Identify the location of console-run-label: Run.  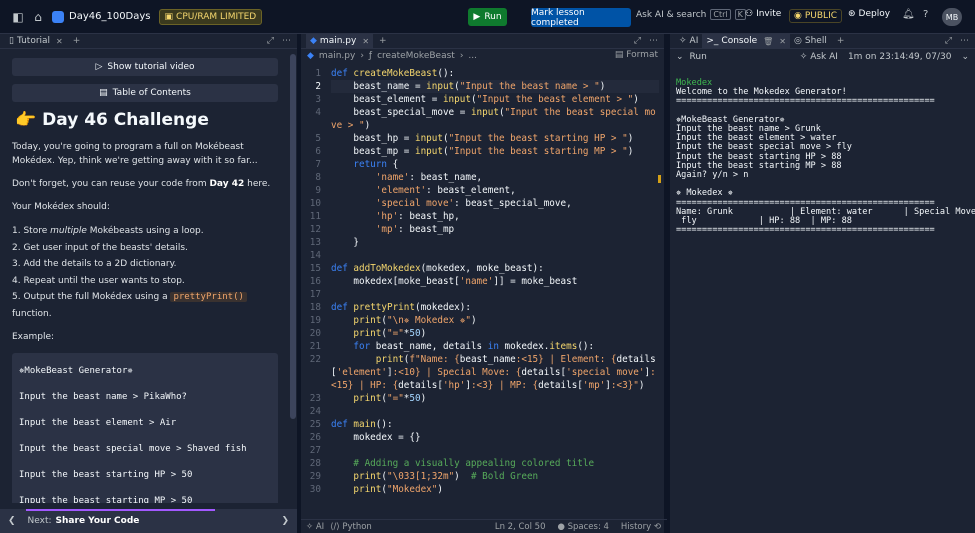
(698, 57).